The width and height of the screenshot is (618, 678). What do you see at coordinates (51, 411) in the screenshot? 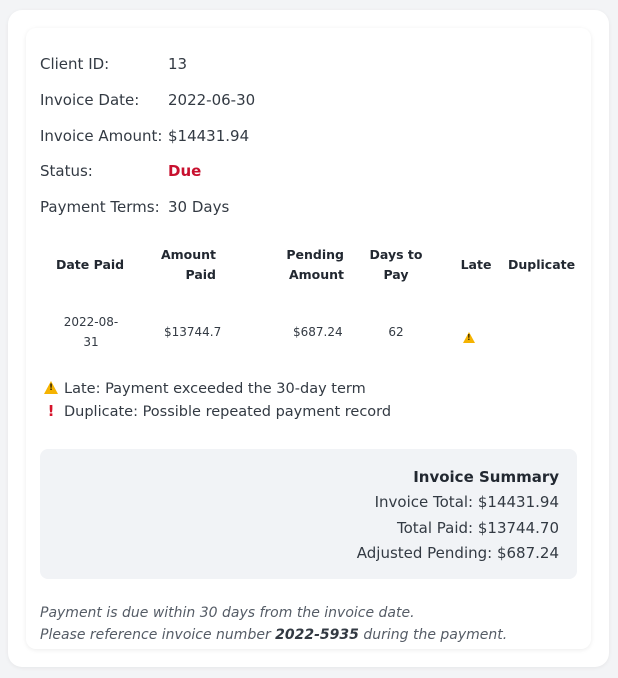
I see `exclamation-icon: !` at bounding box center [51, 411].